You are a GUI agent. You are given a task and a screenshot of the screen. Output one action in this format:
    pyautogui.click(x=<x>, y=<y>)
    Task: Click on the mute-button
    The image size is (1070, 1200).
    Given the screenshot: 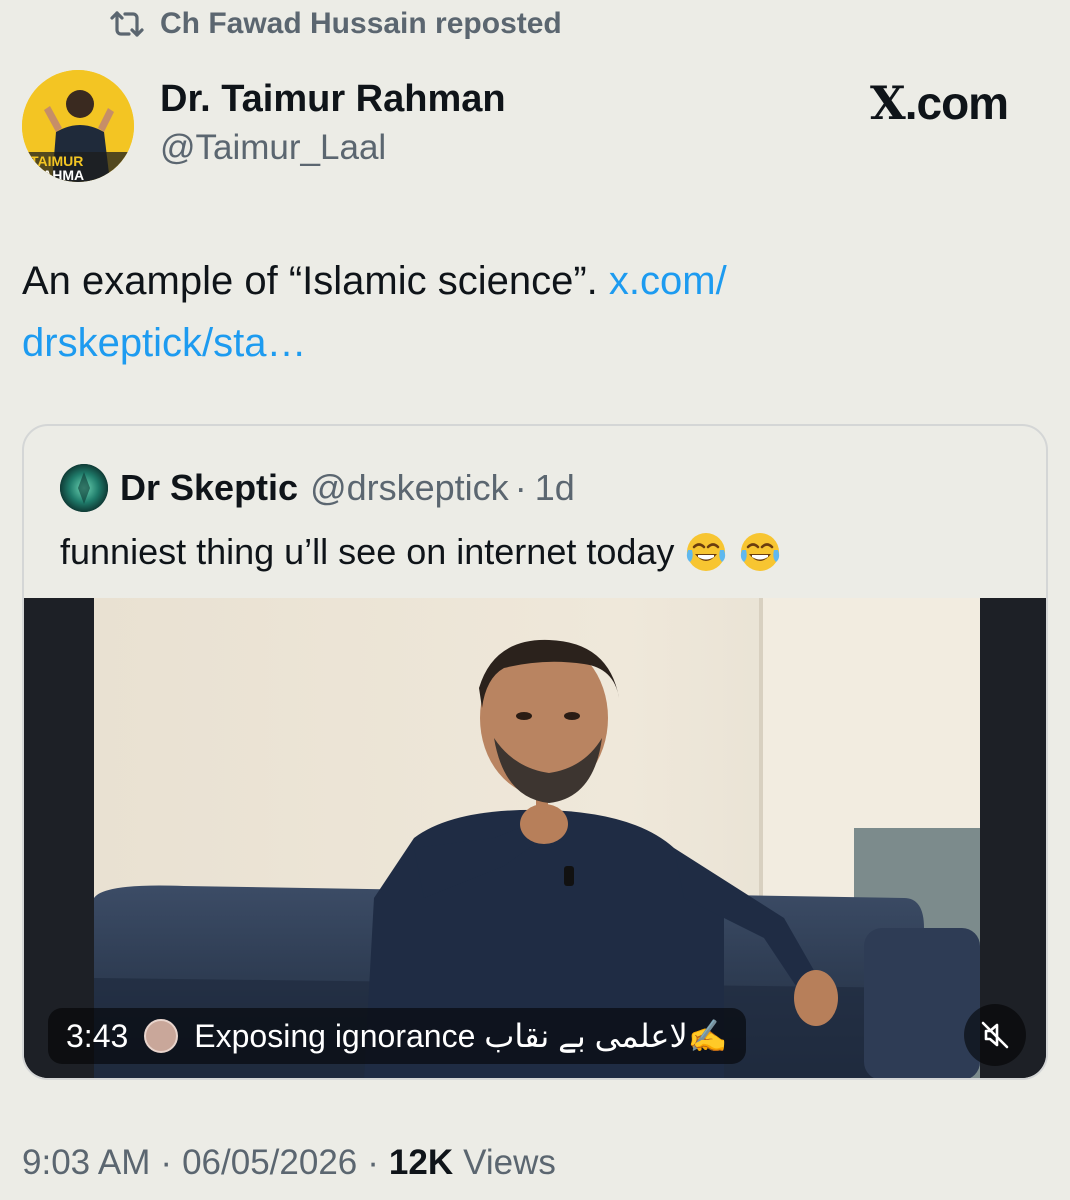 What is the action you would take?
    pyautogui.click(x=995, y=1035)
    